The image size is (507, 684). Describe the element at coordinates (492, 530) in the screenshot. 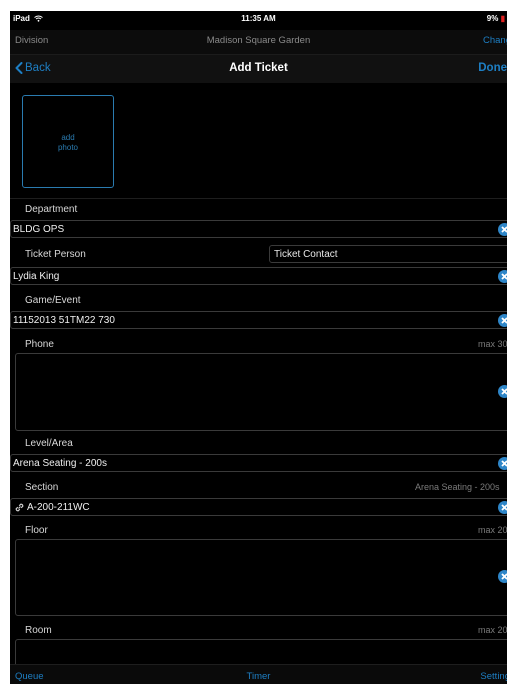

I see `floor-max-hint: max 20` at that location.